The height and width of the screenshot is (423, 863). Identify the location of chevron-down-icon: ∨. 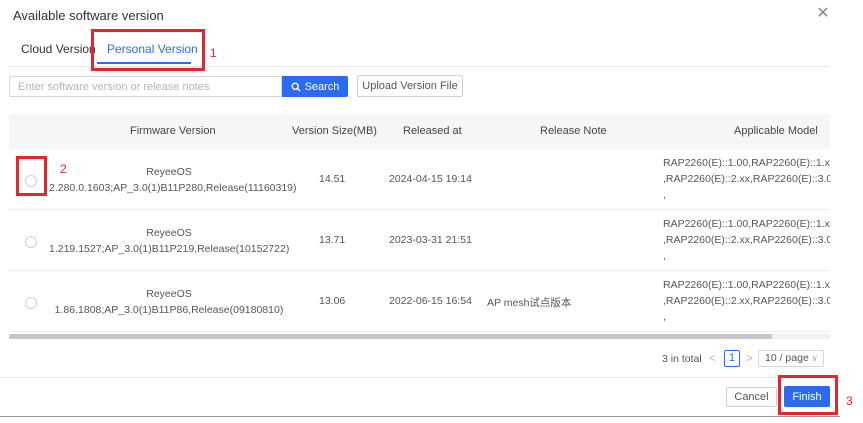
(814, 358).